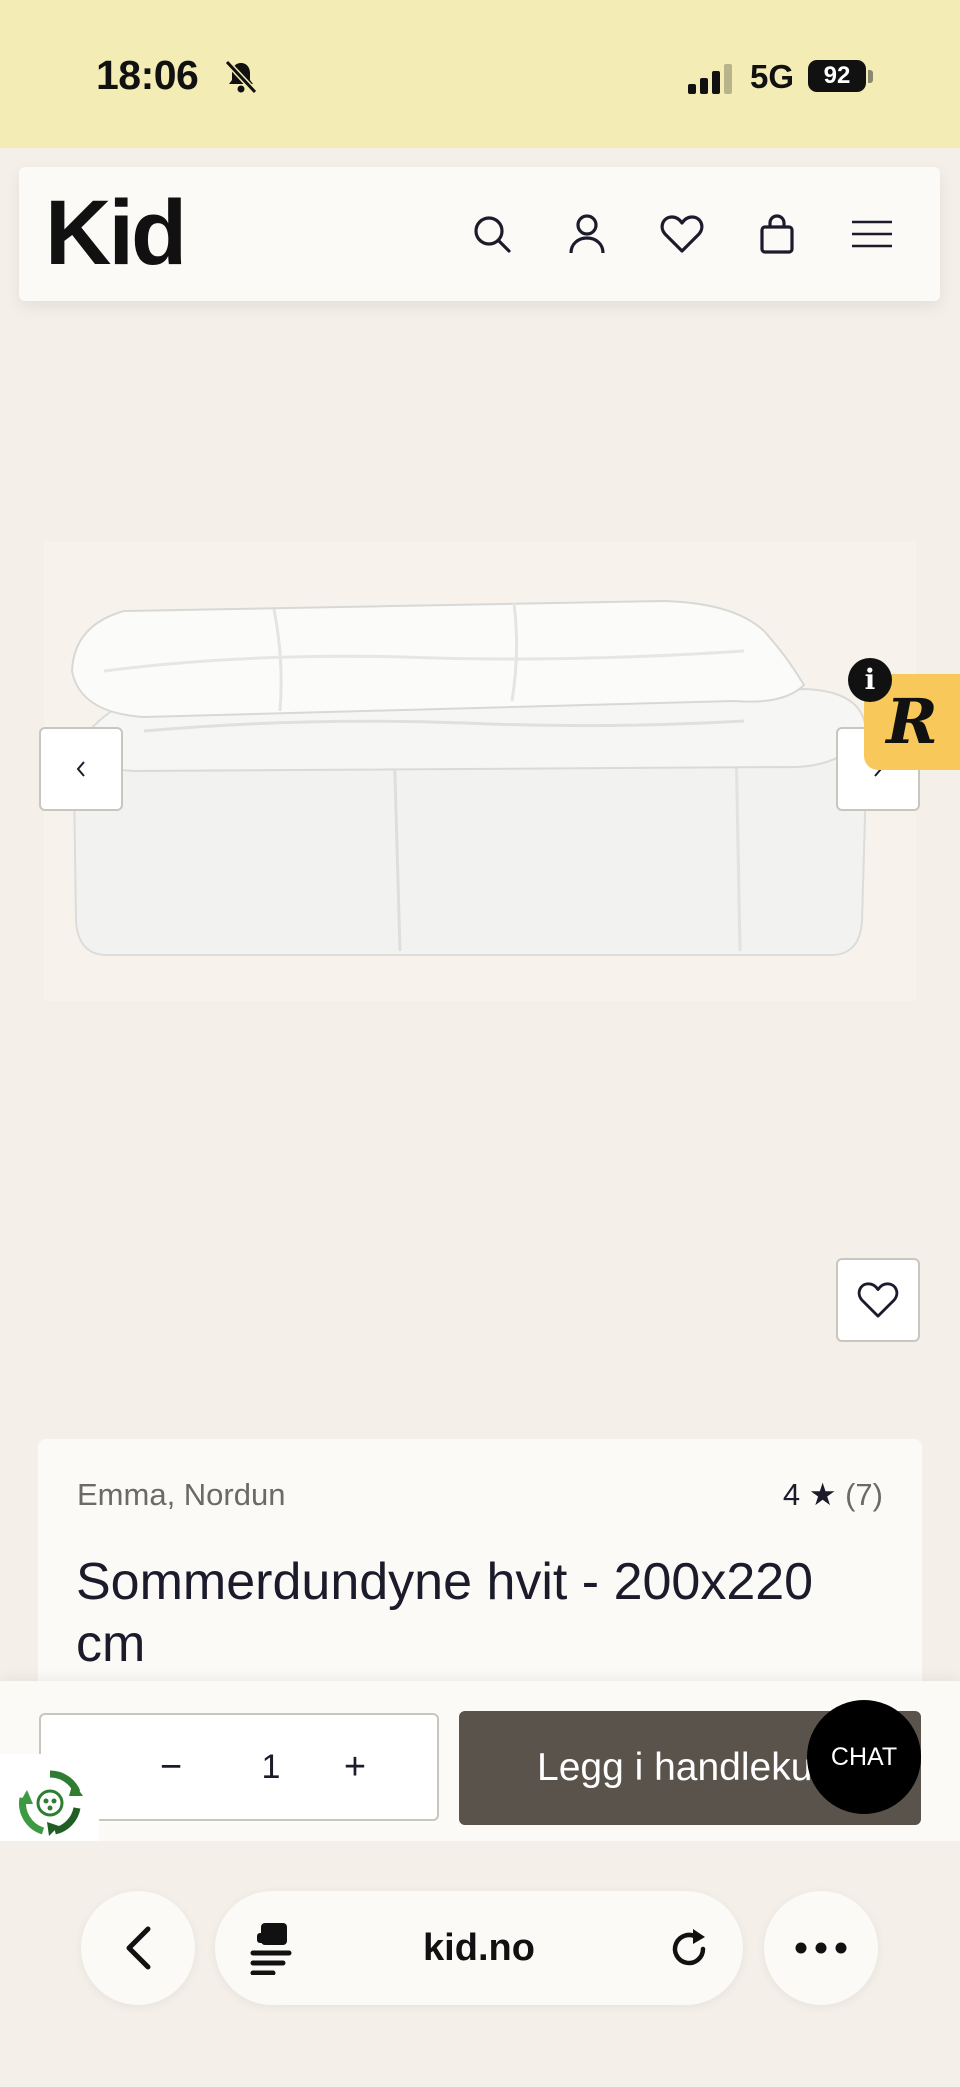  I want to click on quantity-stepper: − 1 +, so click(239, 1767).